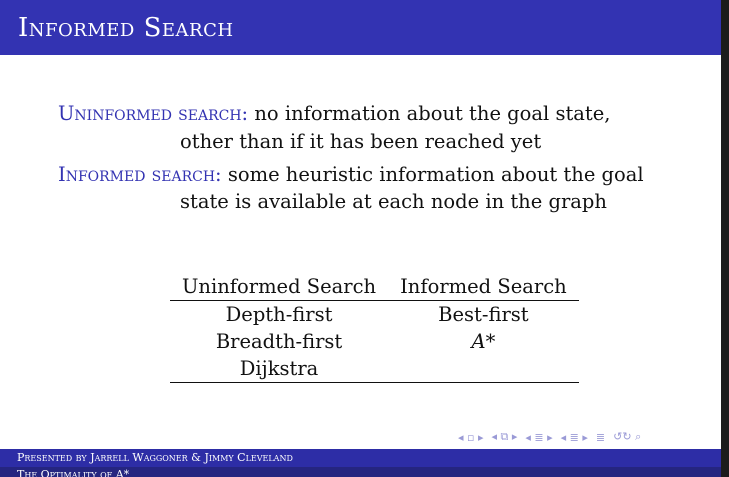 This screenshot has height=477, width=729. I want to click on frame-nav-icon: ◂ ▫ ▸, so click(471, 437).